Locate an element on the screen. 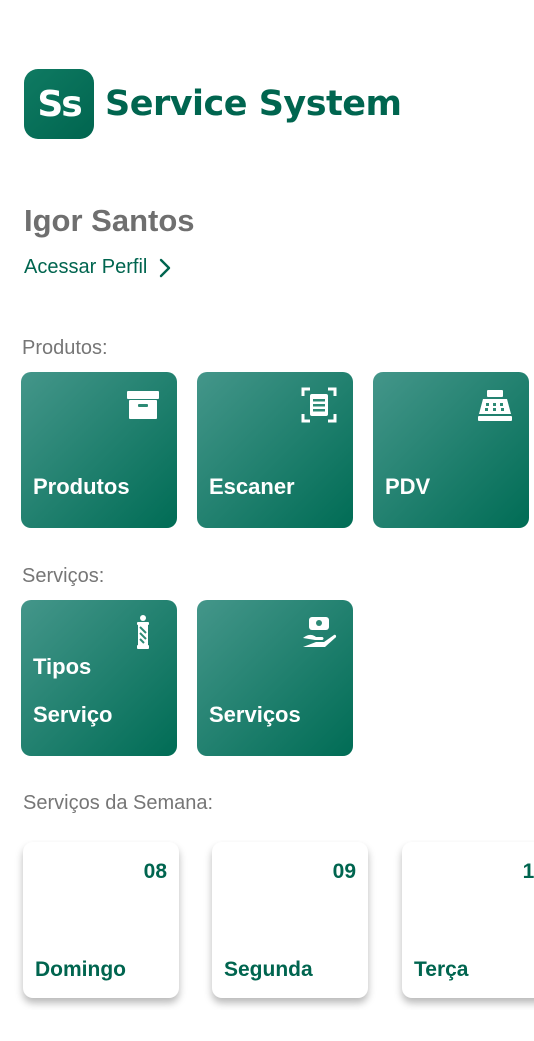 The width and height of the screenshot is (534, 1041). day-name: Domingo is located at coordinates (80, 969).